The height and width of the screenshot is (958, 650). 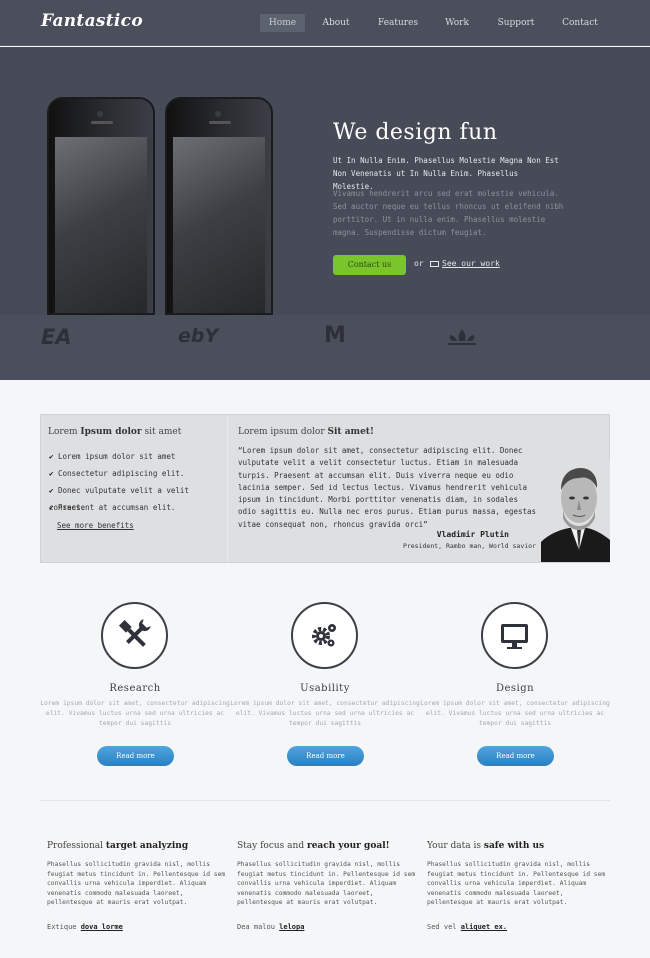 I want to click on usability-feature-icon, so click(x=324, y=635).